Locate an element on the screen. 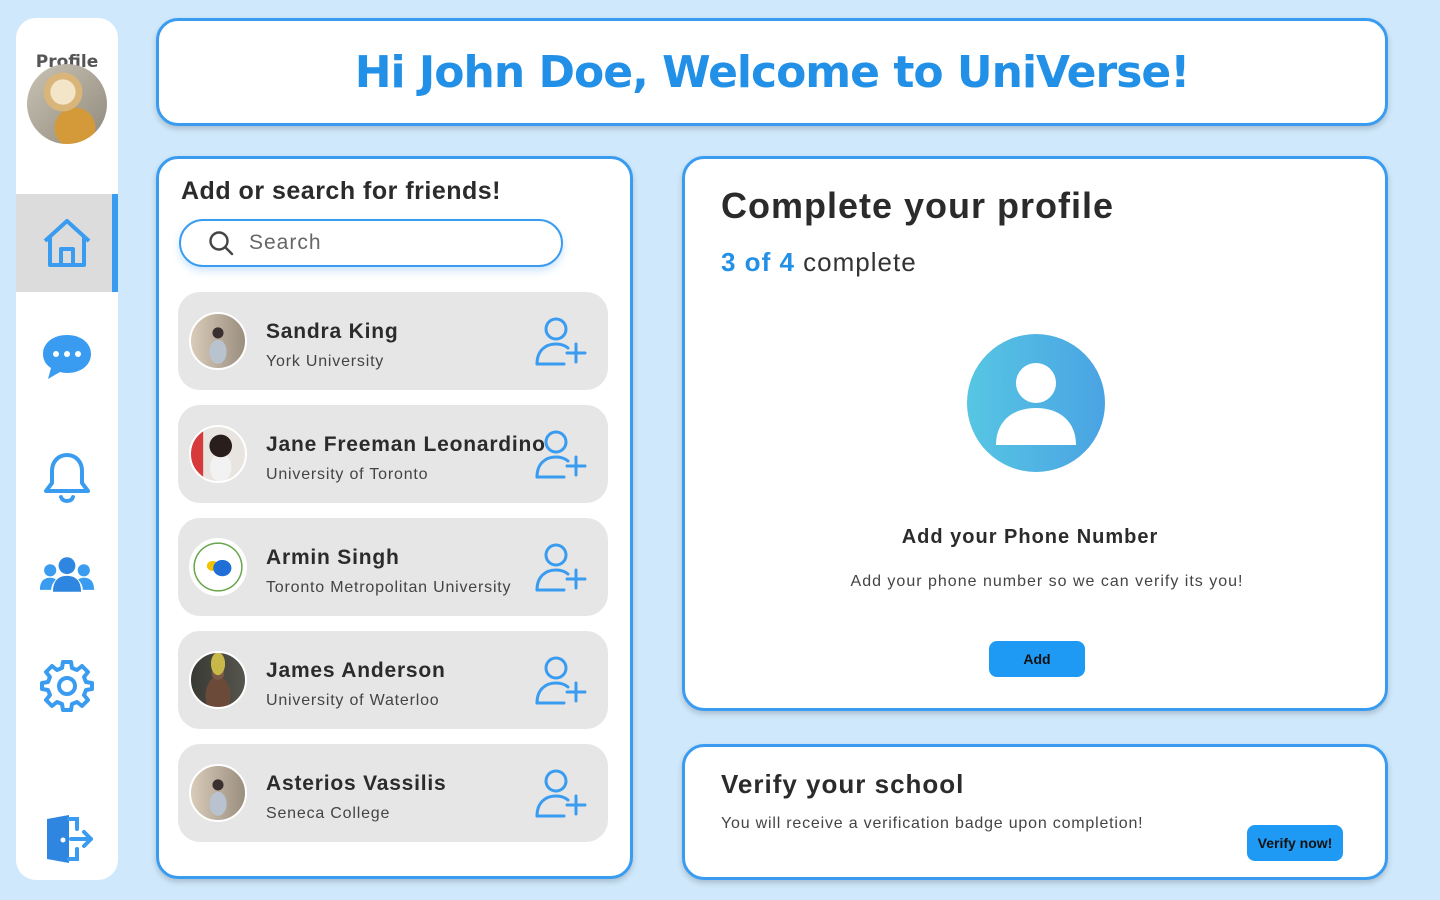  nav-home is located at coordinates (67, 243).